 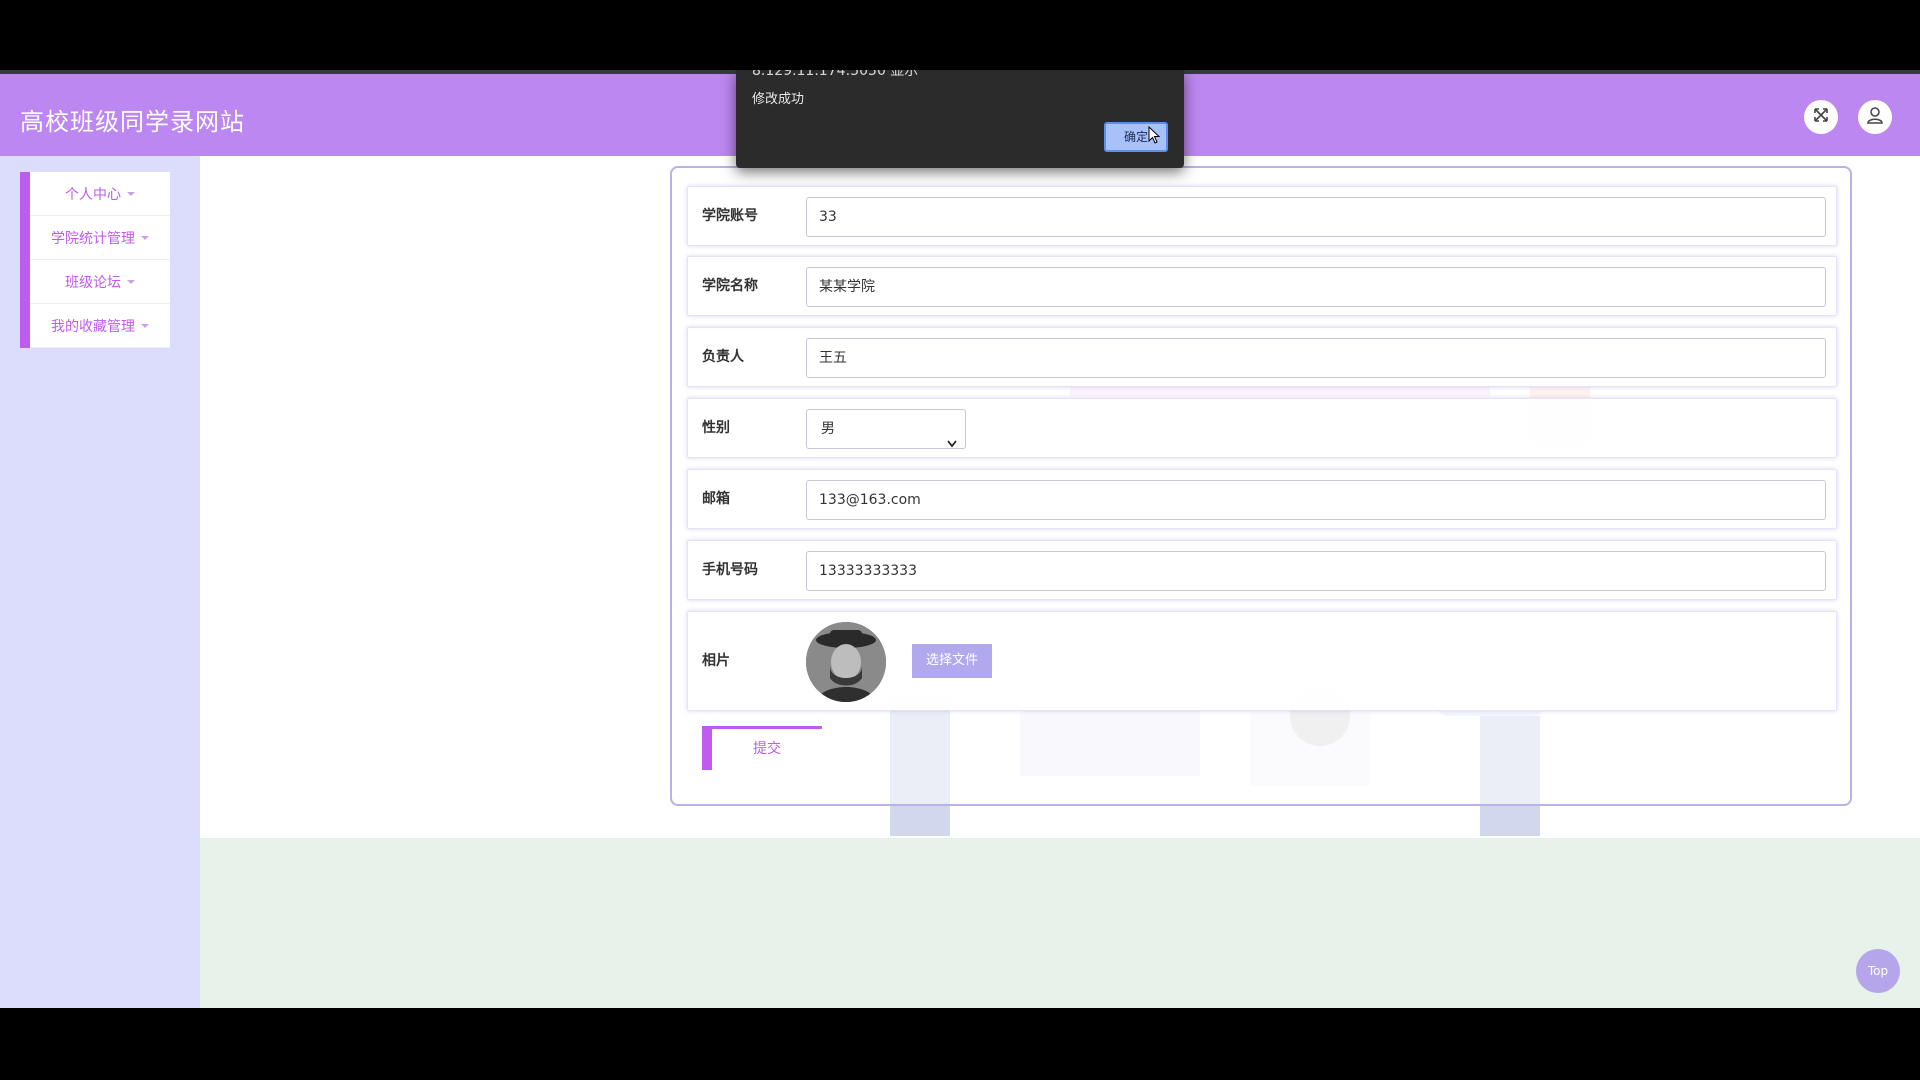 What do you see at coordinates (1316, 358) in the screenshot?
I see `manager-input: 王五` at bounding box center [1316, 358].